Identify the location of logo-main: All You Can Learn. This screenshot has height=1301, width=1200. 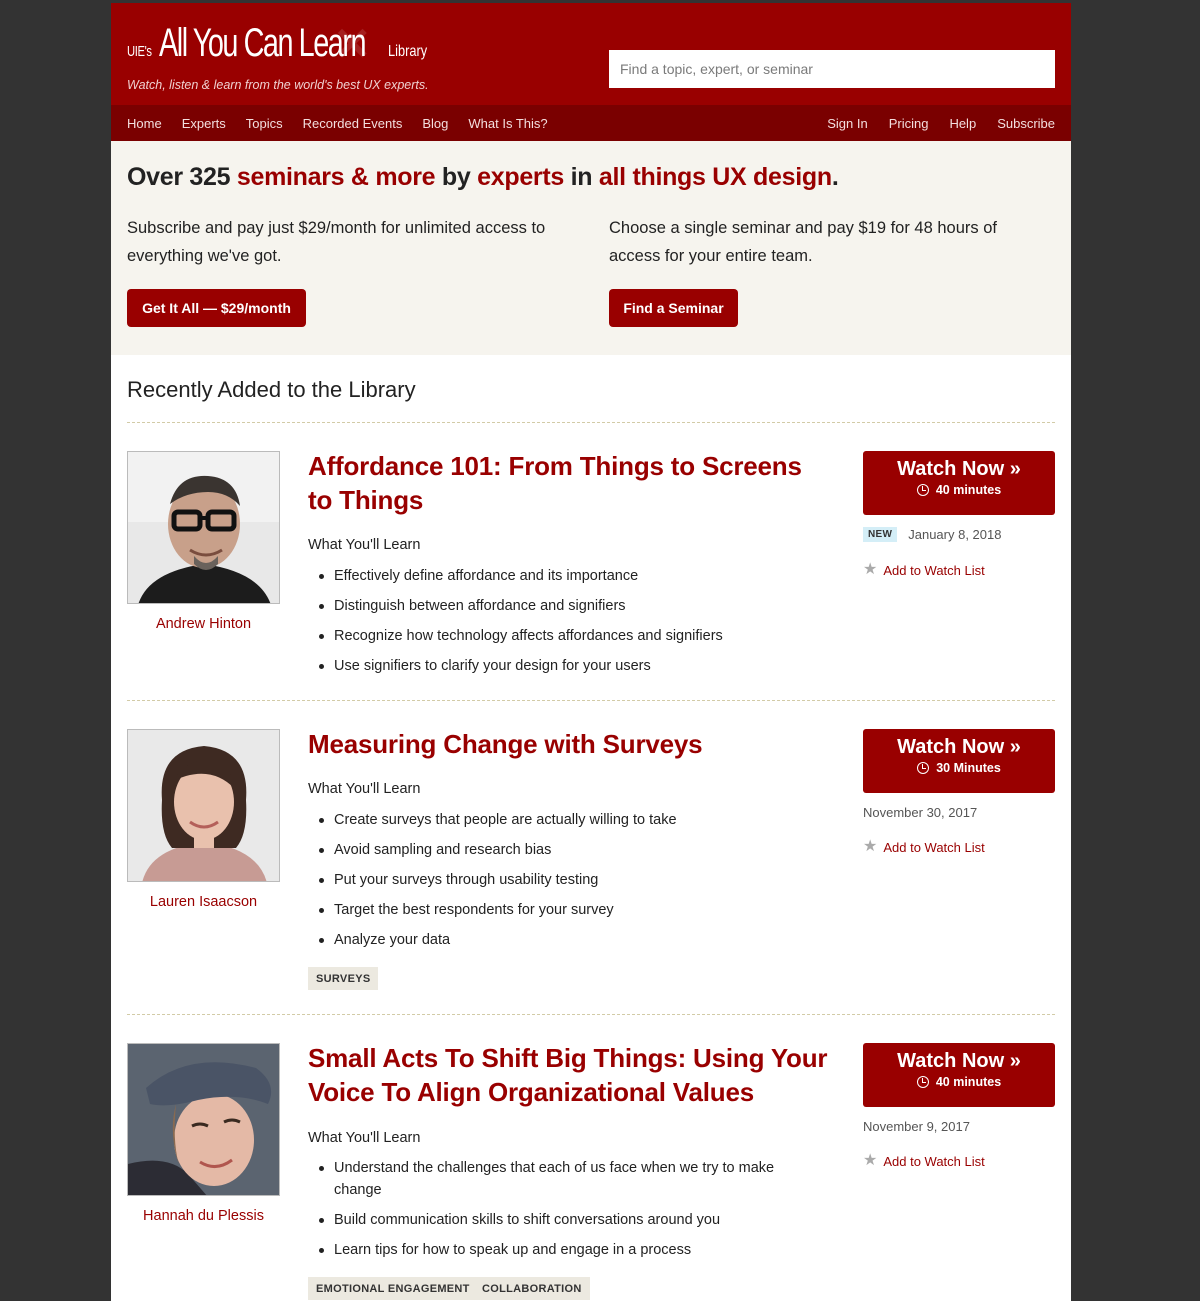
(263, 43).